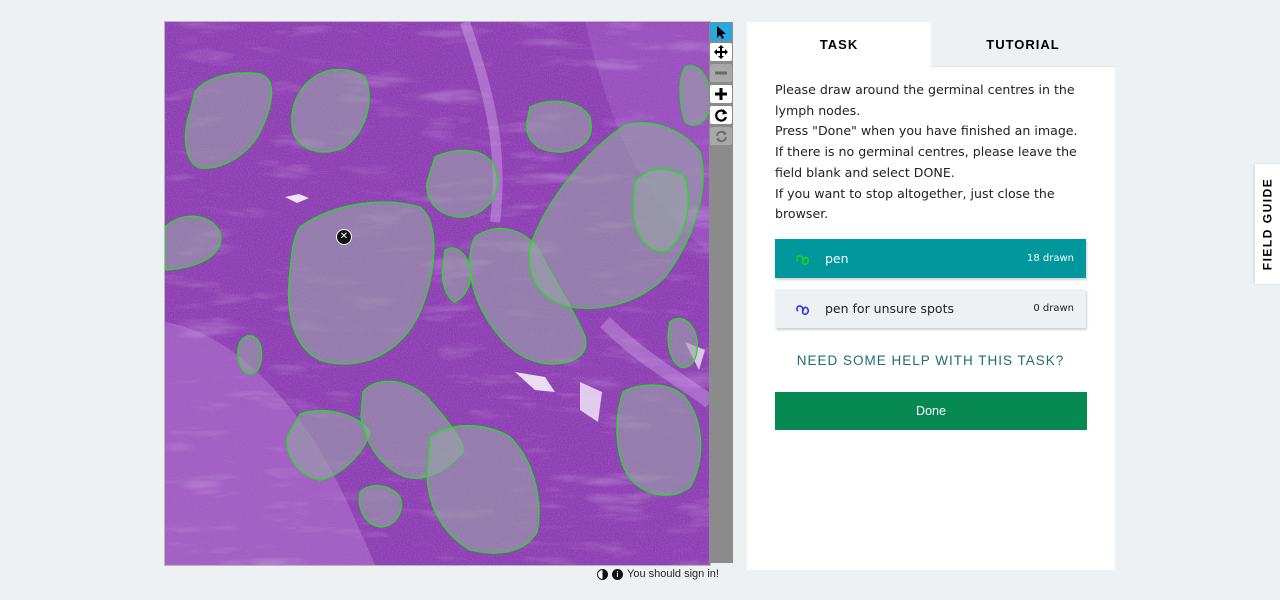 The width and height of the screenshot is (1280, 600). What do you see at coordinates (930, 360) in the screenshot?
I see `need-help-link: NEED SOME HELP WITH THIS TASK?` at bounding box center [930, 360].